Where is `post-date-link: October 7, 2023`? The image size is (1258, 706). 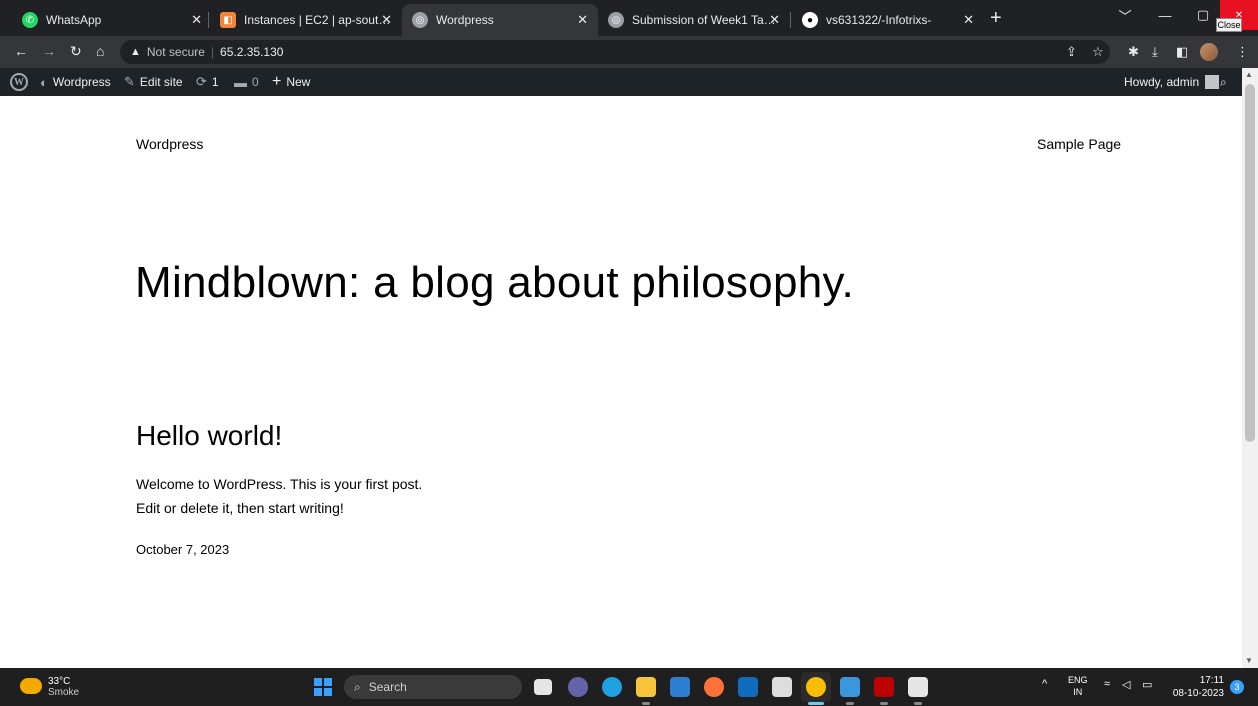 post-date-link: October 7, 2023 is located at coordinates (182, 549).